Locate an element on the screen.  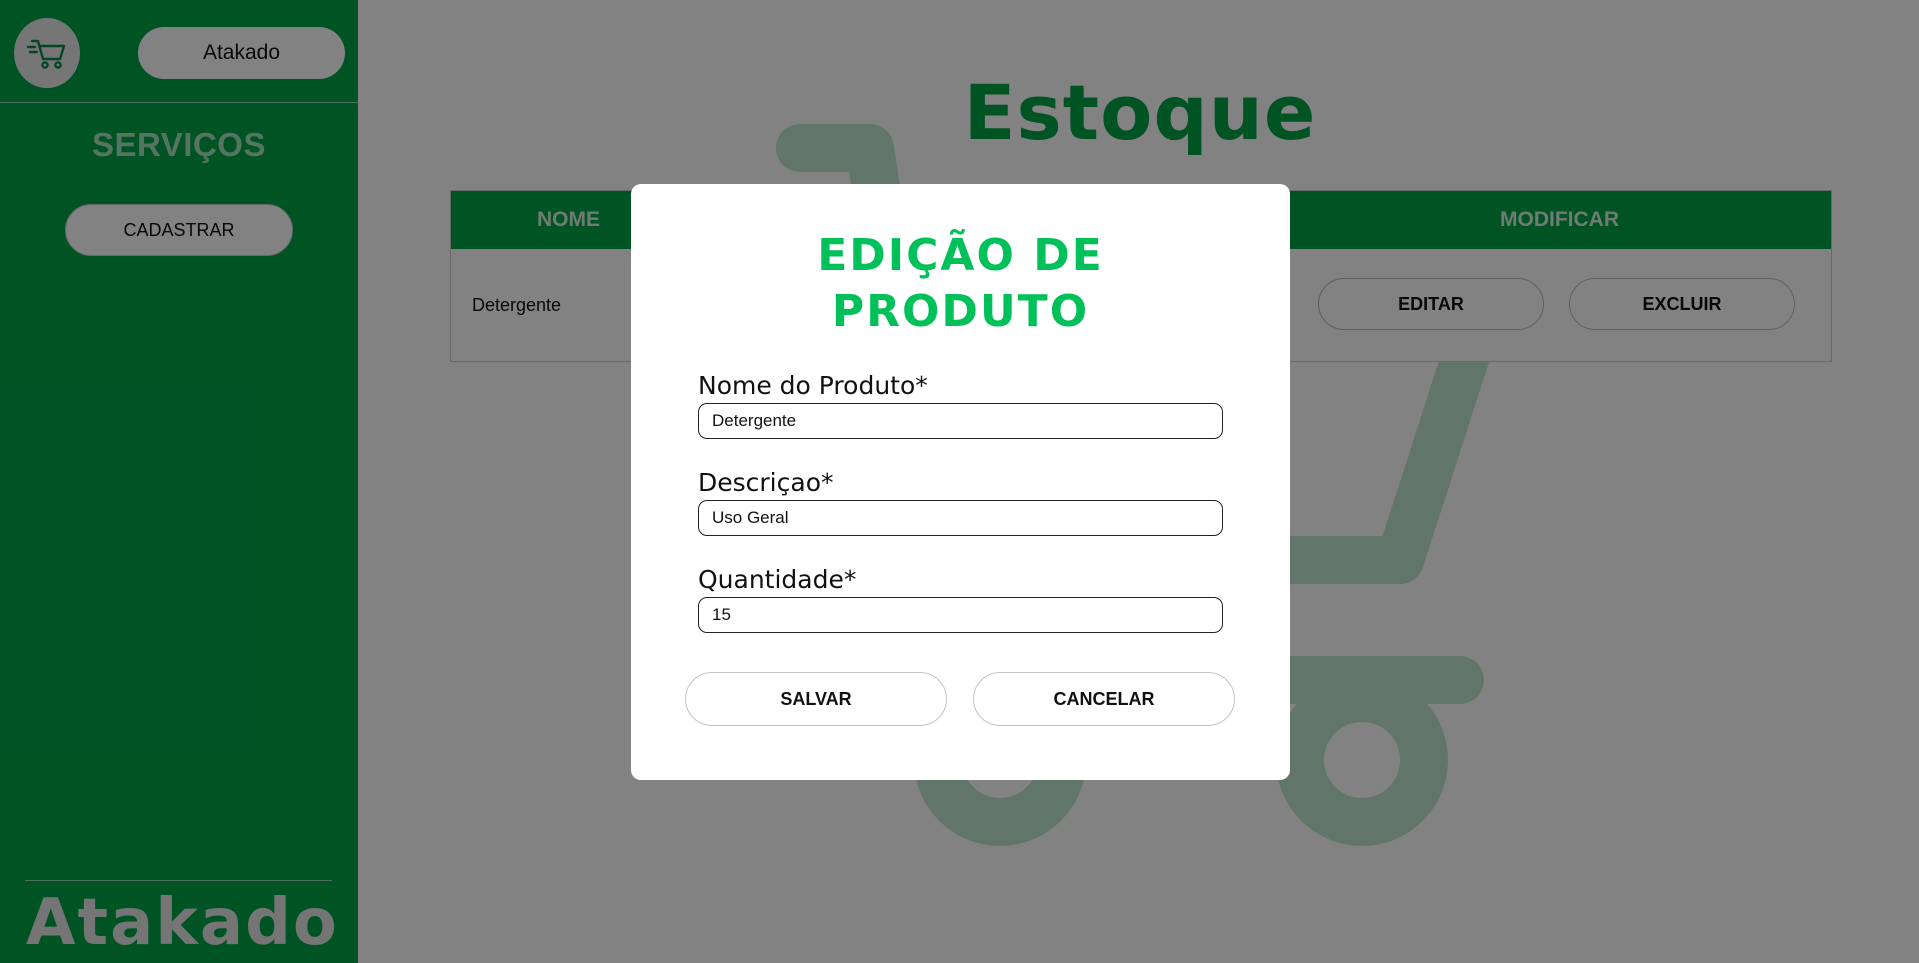
product-name-label: Nome do Produto* is located at coordinates (813, 385).